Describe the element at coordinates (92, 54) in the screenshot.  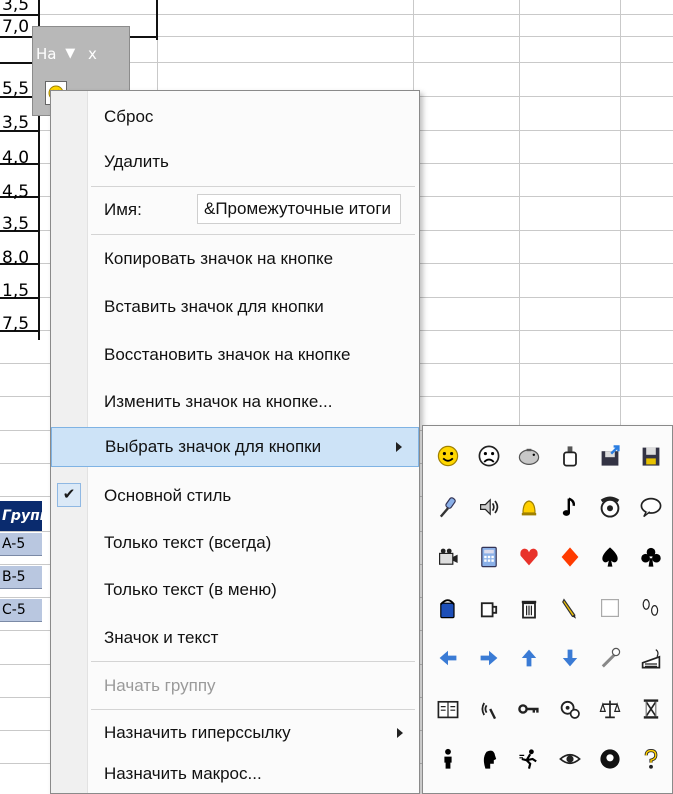
I see `toolbar-close-icon: x` at that location.